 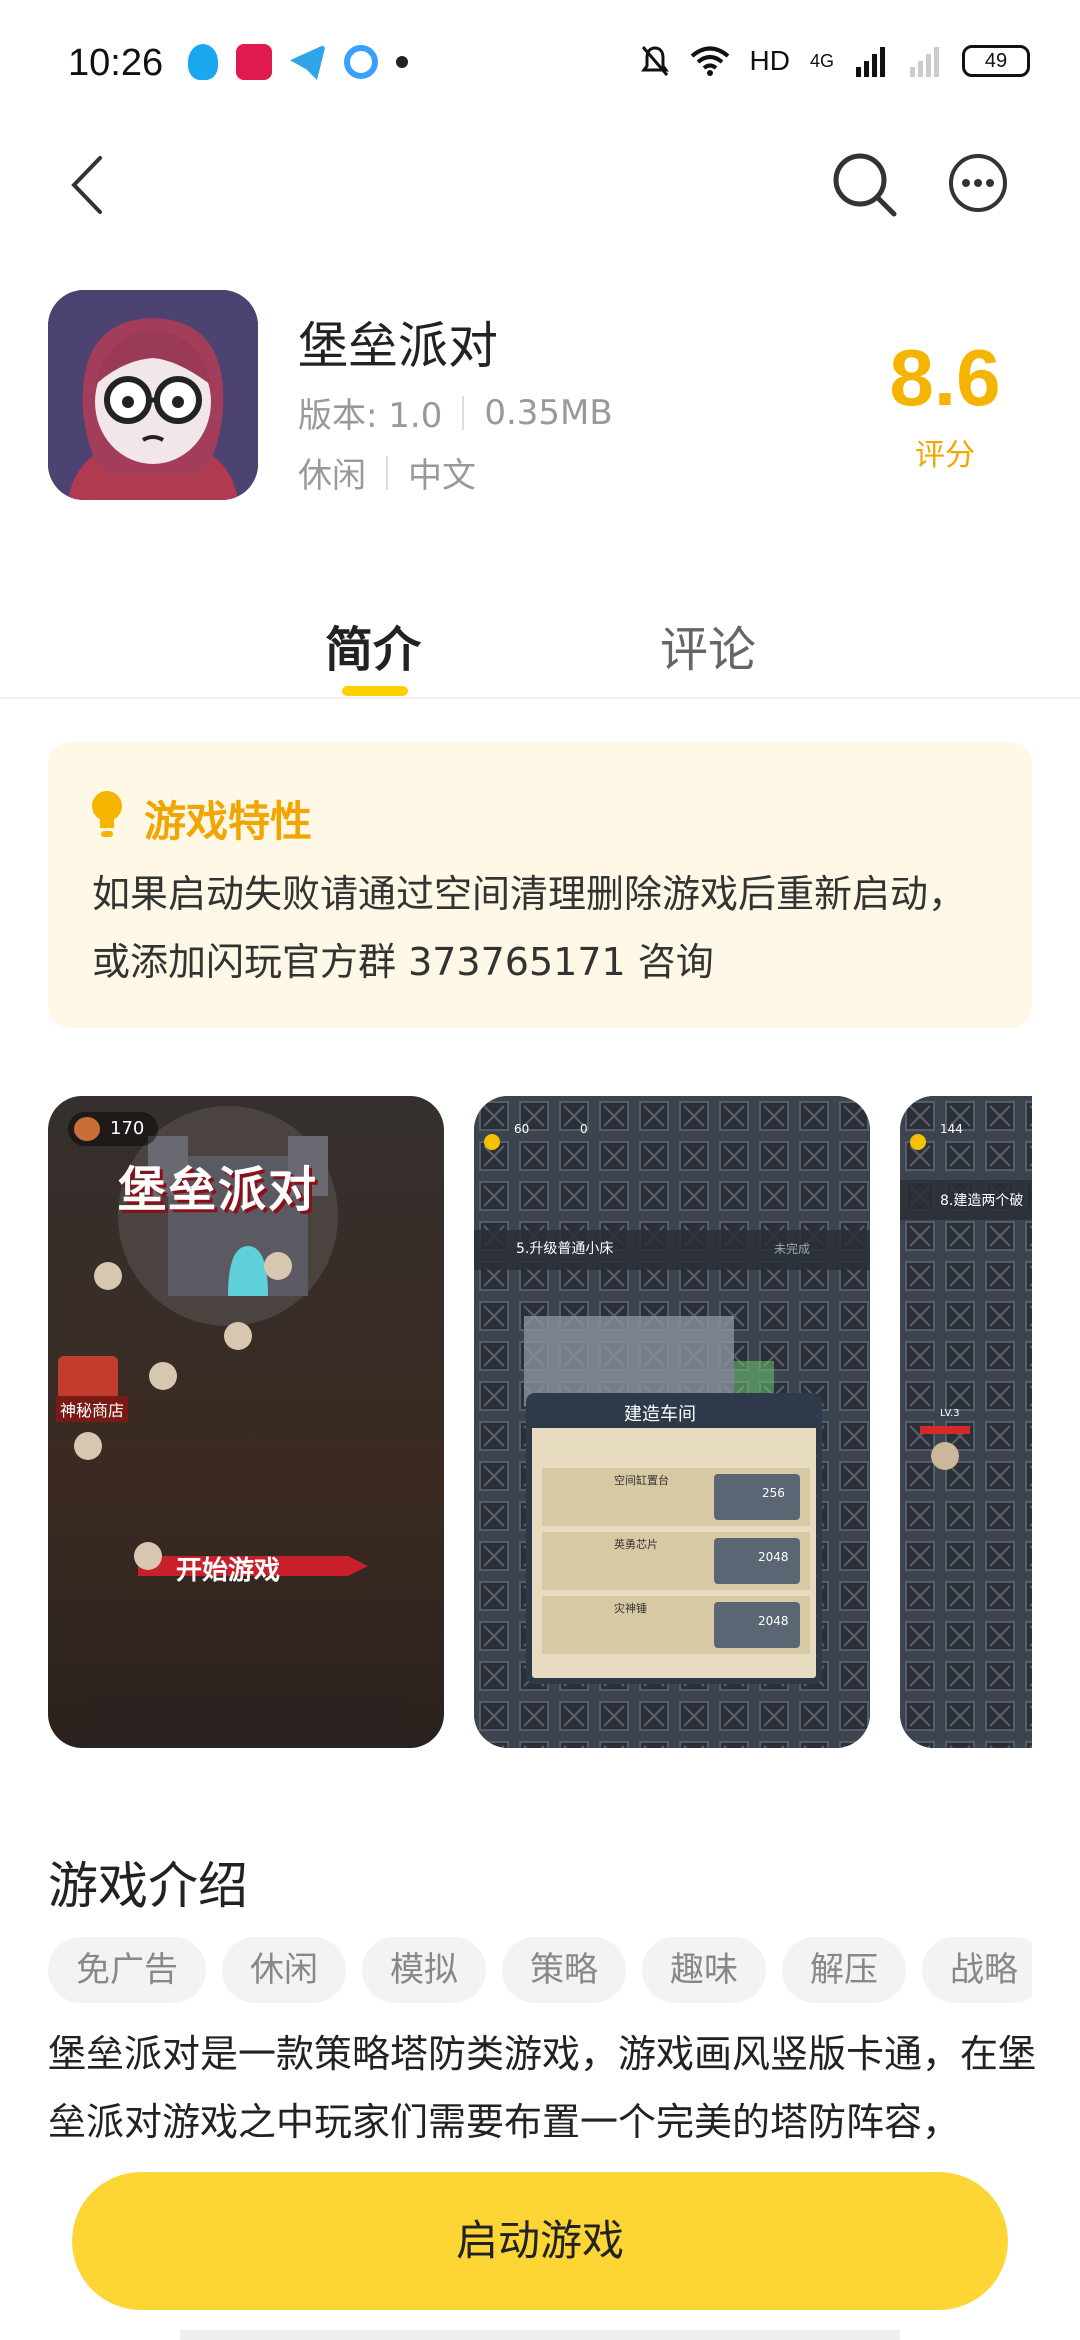 What do you see at coordinates (218, 1190) in the screenshot?
I see `game-title: 堡垒派对` at bounding box center [218, 1190].